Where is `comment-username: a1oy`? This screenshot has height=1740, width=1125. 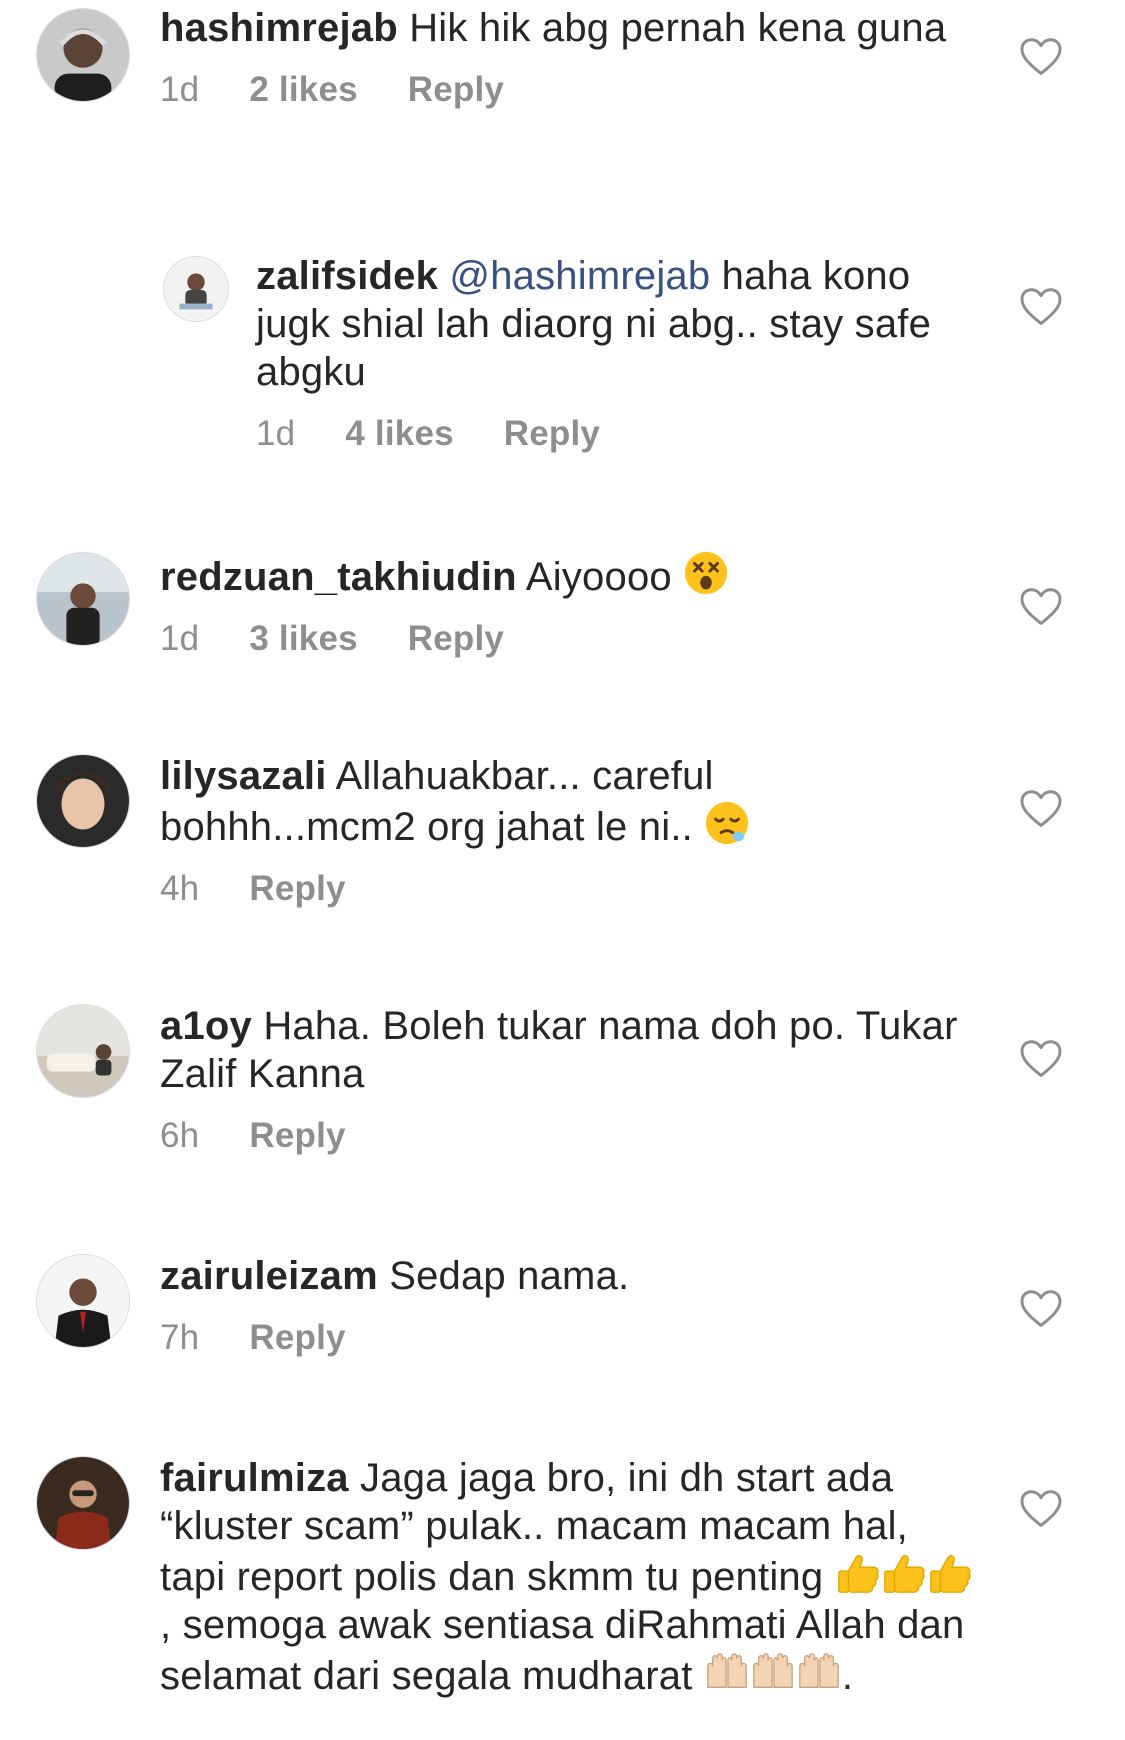
comment-username: a1oy is located at coordinates (206, 1026).